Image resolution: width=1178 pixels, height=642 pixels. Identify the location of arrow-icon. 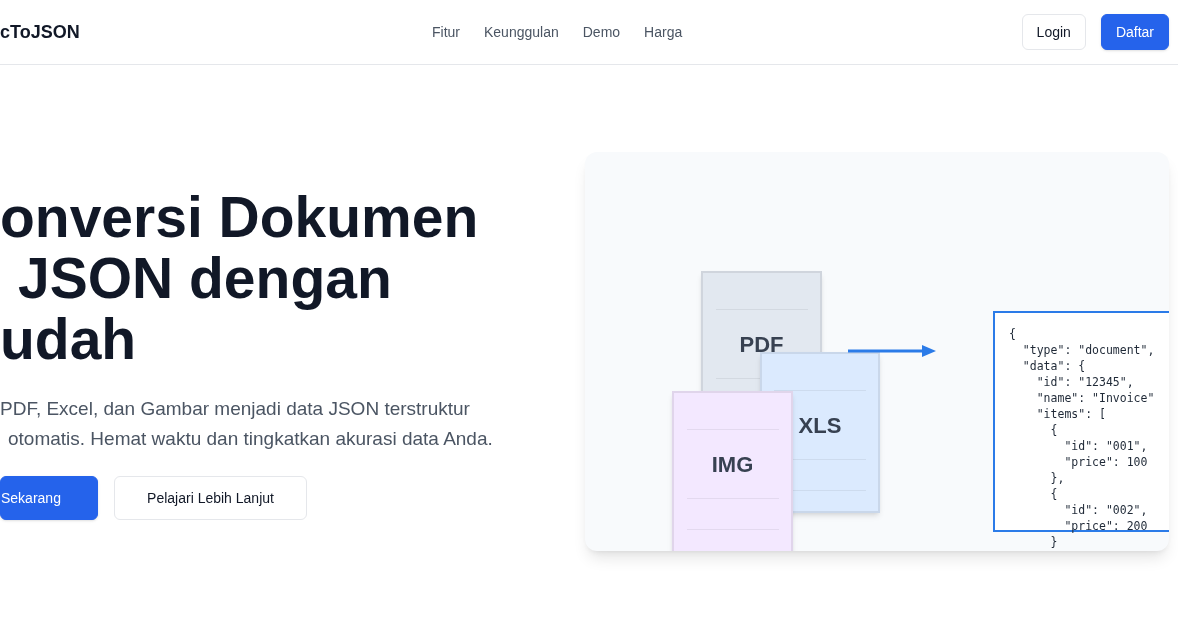
(892, 351).